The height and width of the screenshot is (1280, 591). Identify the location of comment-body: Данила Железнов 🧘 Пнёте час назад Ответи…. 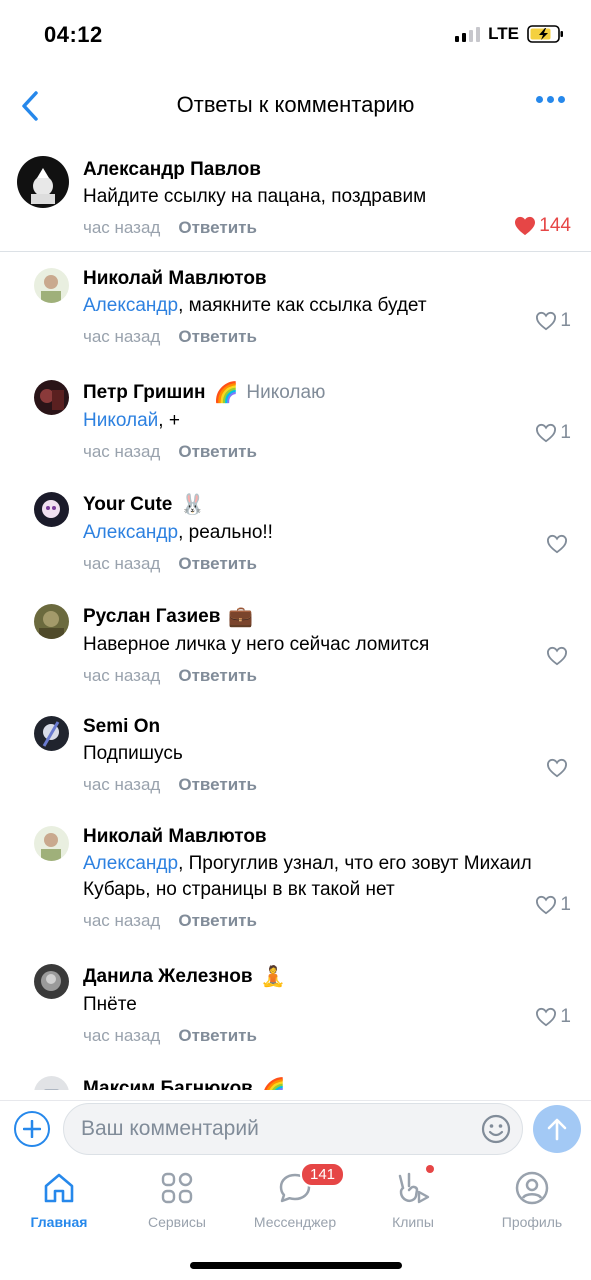
(327, 1006).